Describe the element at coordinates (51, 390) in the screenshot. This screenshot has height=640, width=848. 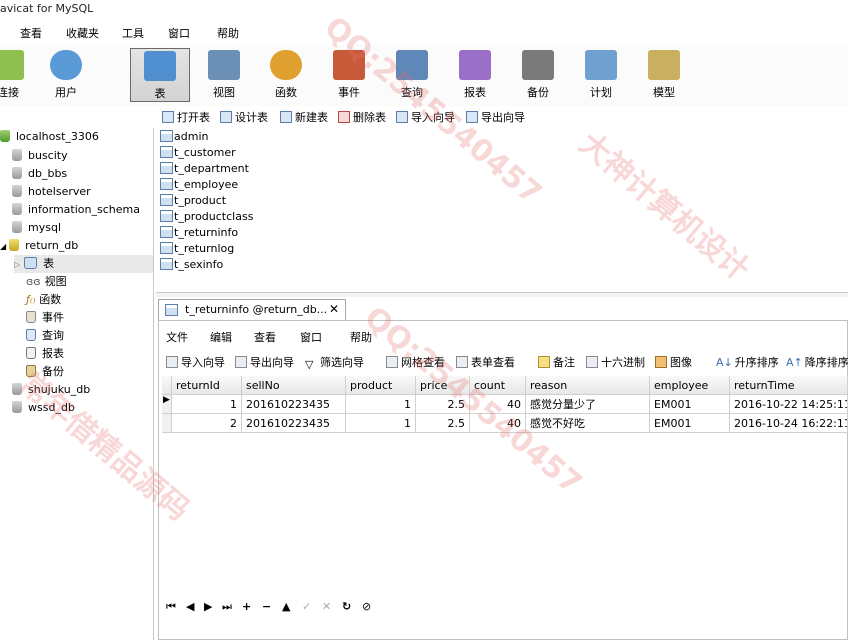
I see `tree-db-shujuku-db: shujuku_db` at that location.